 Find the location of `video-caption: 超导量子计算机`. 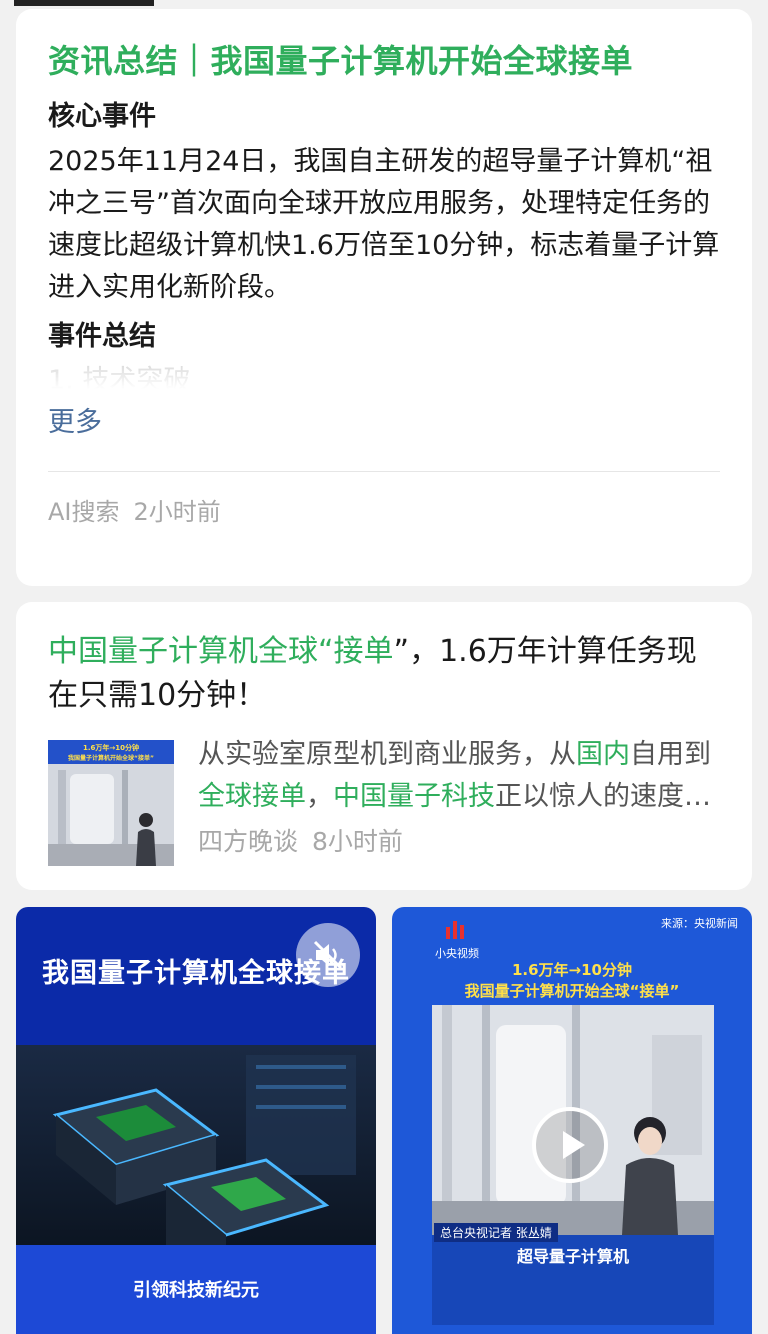

video-caption: 超导量子计算机 is located at coordinates (572, 1256).